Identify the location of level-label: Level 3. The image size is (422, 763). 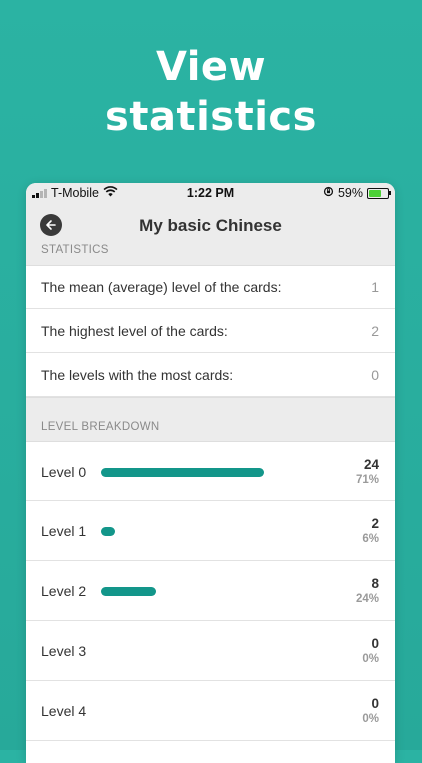
(64, 651).